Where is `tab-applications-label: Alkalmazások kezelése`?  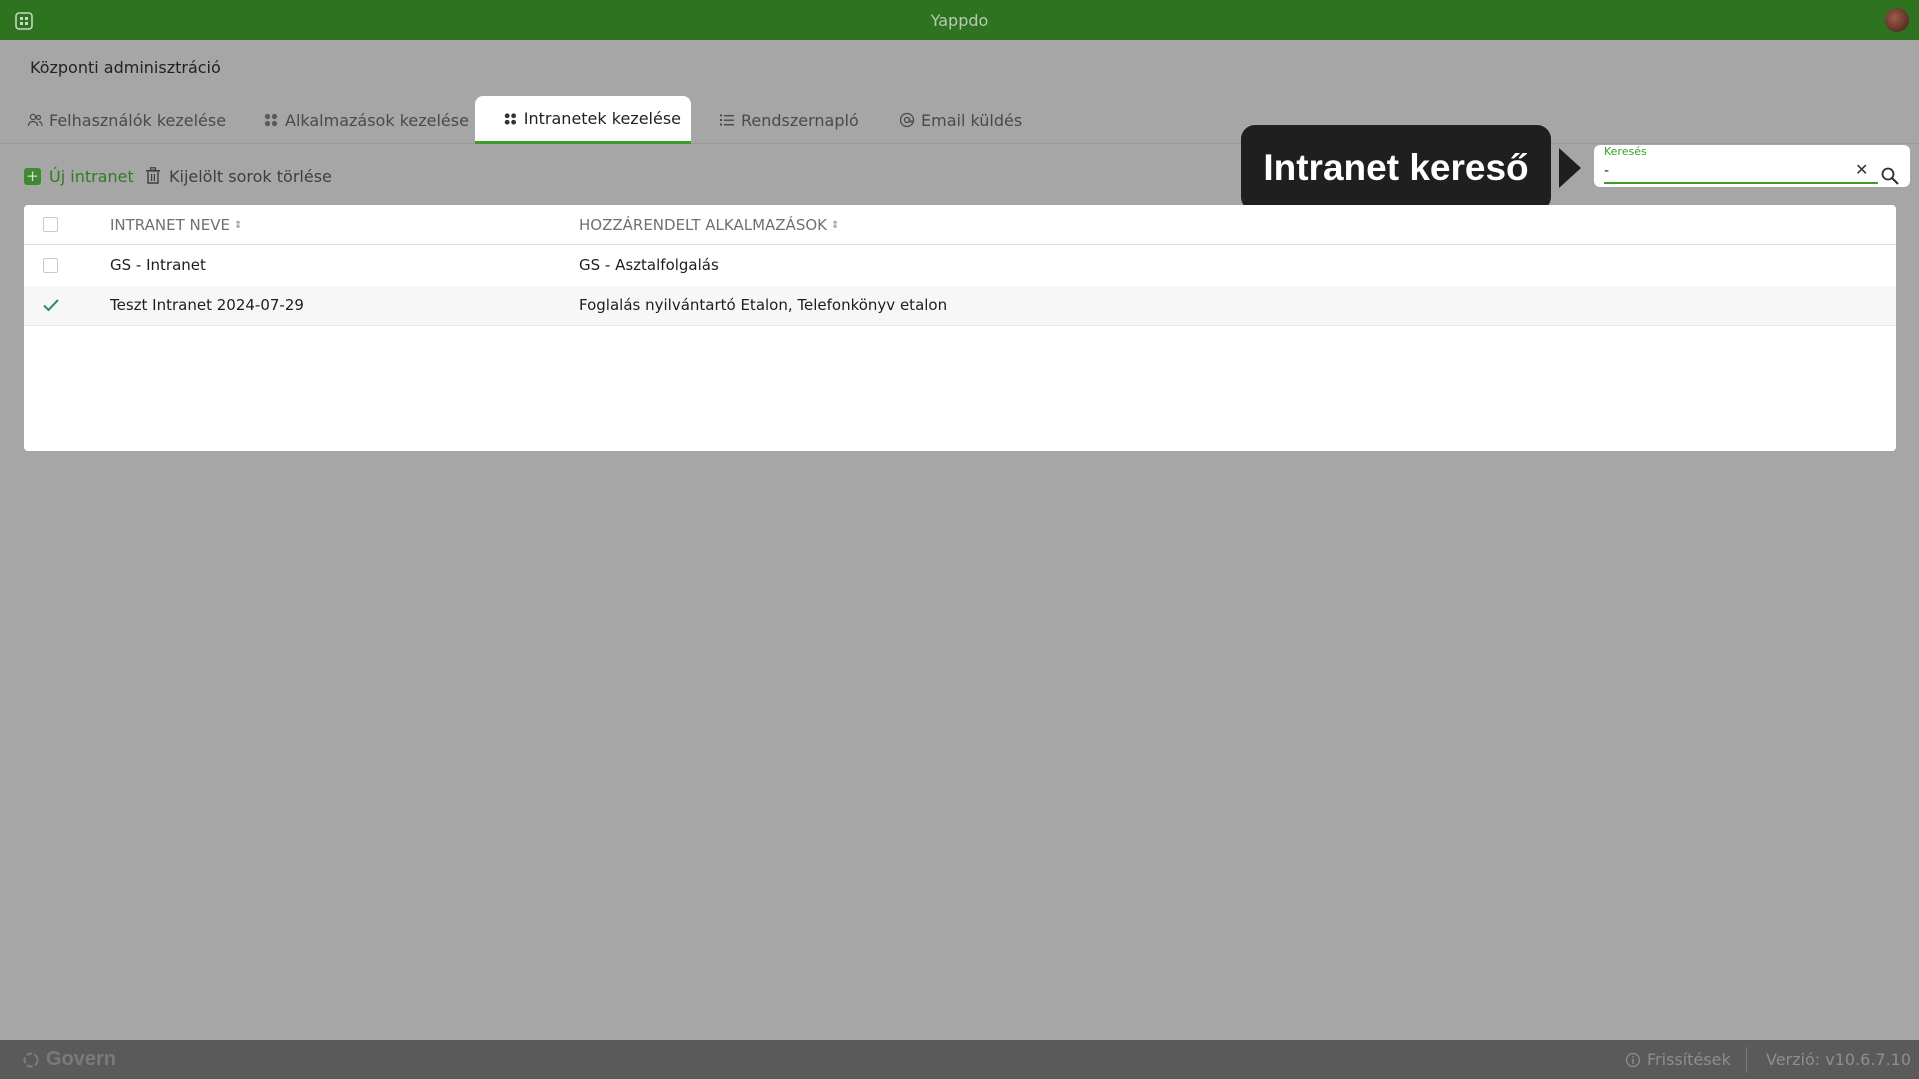 tab-applications-label: Alkalmazások kezelése is located at coordinates (377, 120).